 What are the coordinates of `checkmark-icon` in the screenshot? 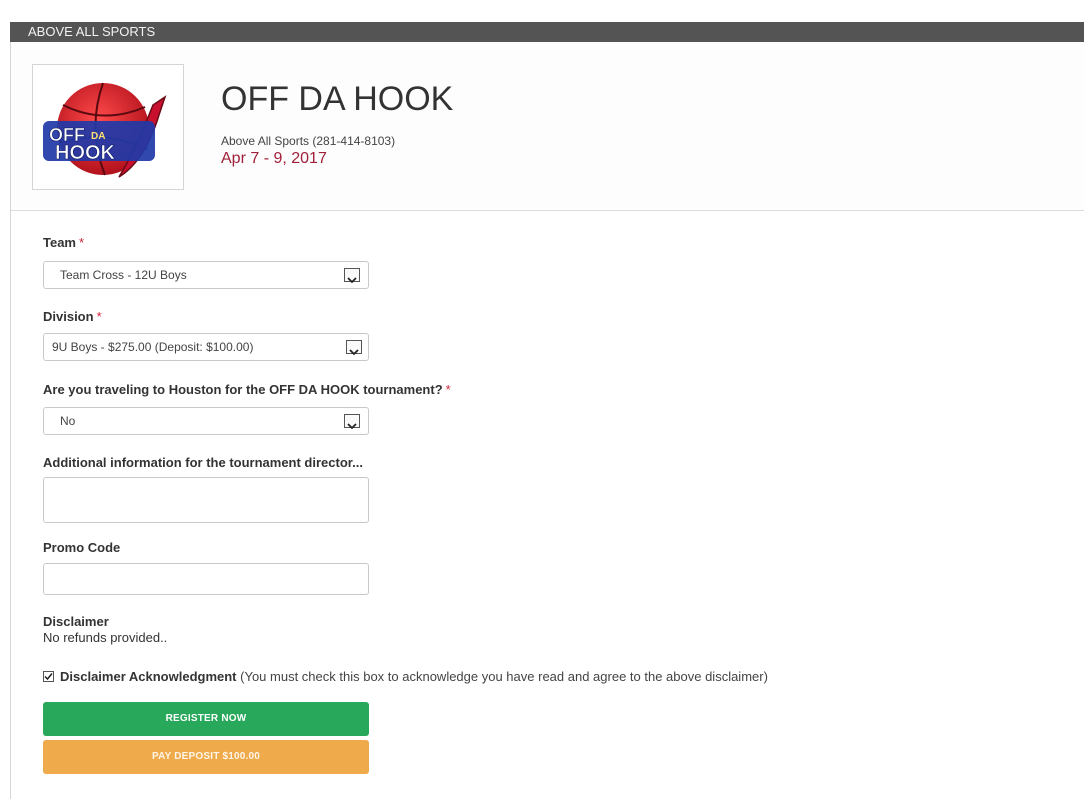 It's located at (48, 677).